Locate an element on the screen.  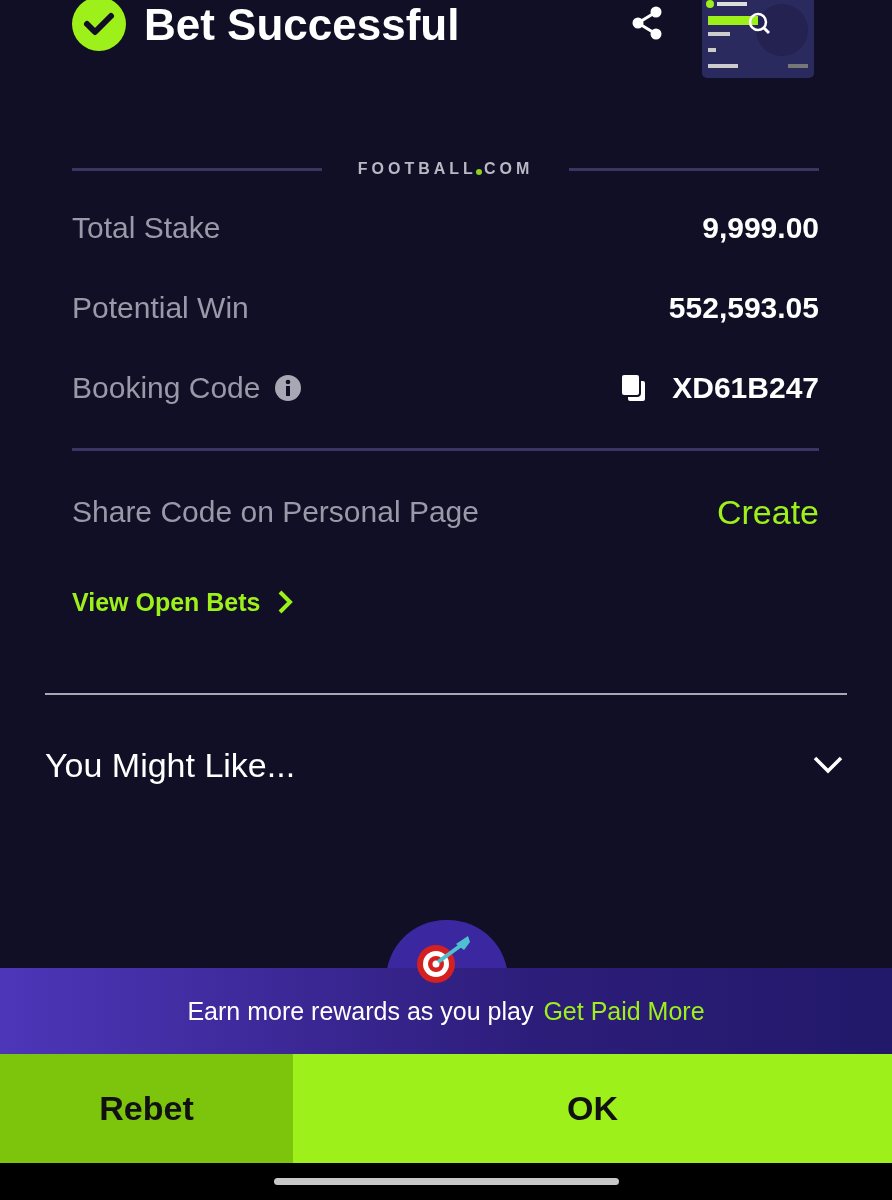
view-open-bets-link: View Open Bets is located at coordinates (182, 602).